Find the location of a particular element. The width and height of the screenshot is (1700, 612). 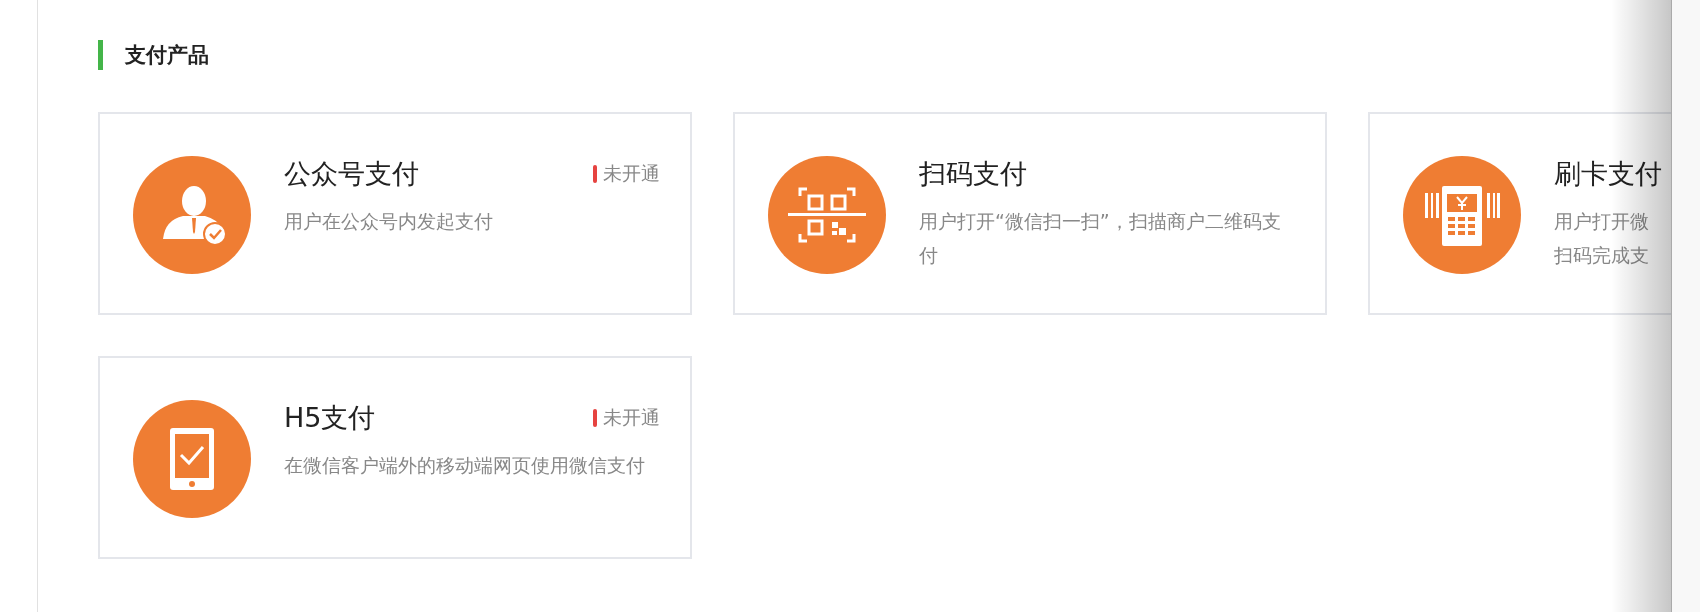

product-description: 用户在公众号内发起支付 is located at coordinates (389, 221).